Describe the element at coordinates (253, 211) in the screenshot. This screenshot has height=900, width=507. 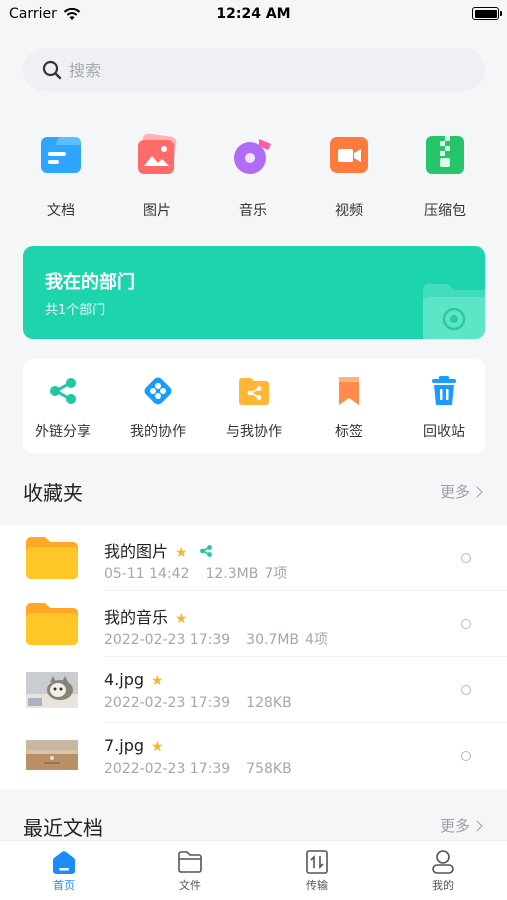
I see `category-label: 音乐` at that location.